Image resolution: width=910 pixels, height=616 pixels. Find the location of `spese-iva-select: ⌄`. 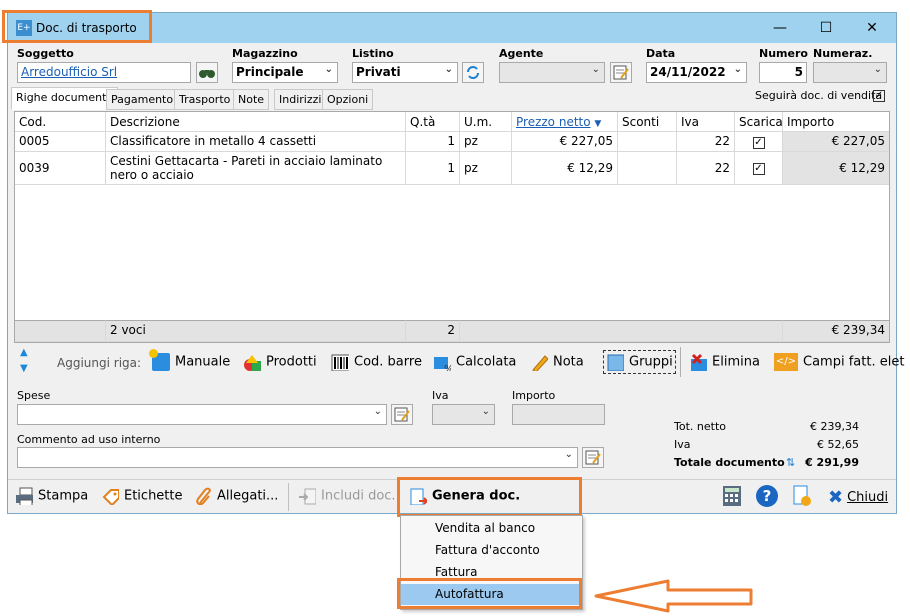

spese-iva-select: ⌄ is located at coordinates (463, 414).